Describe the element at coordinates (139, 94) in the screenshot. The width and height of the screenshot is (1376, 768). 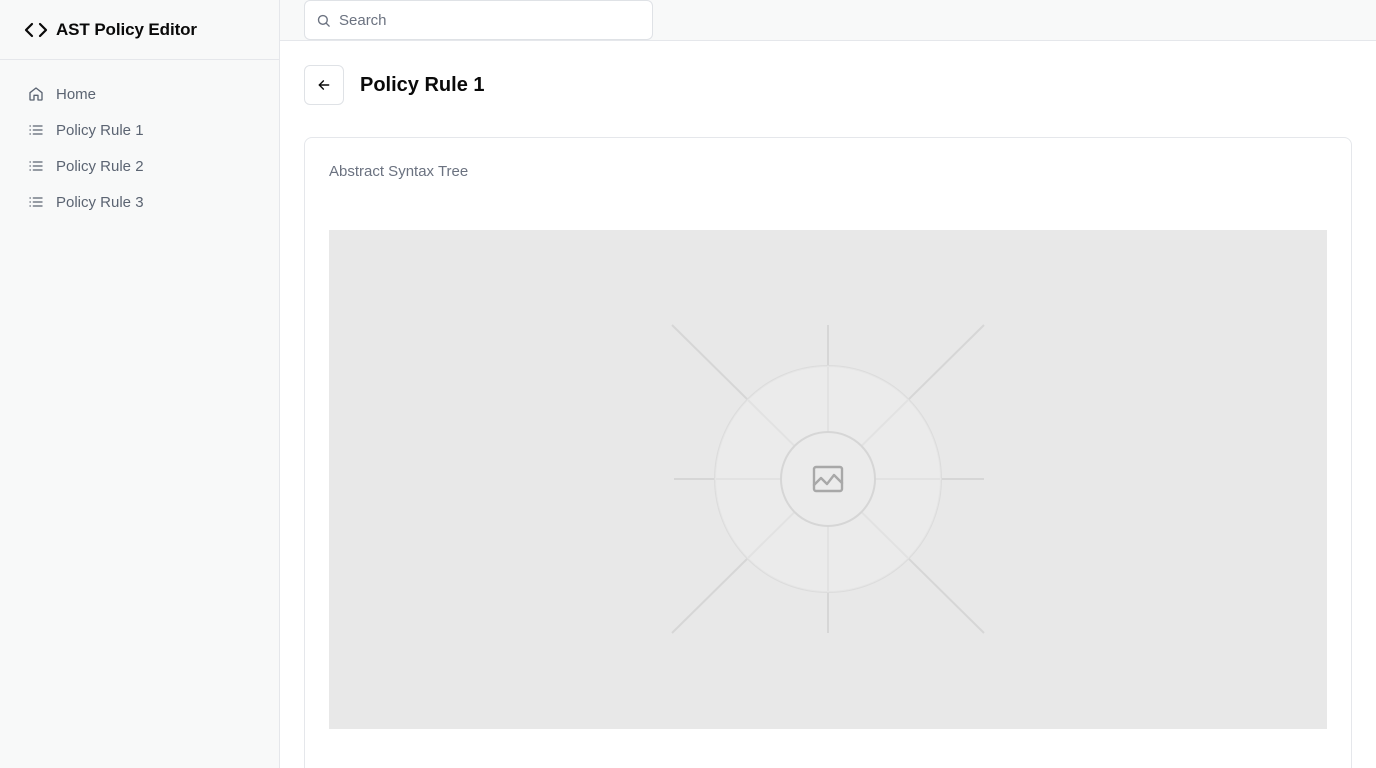
I see `sidebar-item-home: Home` at that location.